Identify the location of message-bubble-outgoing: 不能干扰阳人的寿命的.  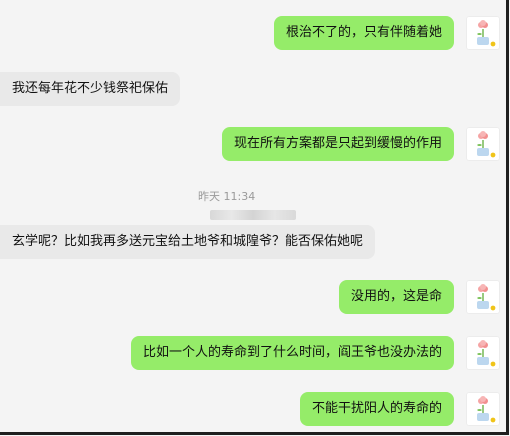
(376, 409).